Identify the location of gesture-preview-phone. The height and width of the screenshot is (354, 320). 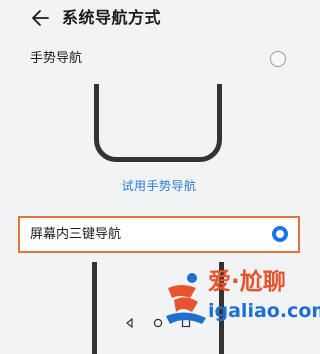
(158, 123).